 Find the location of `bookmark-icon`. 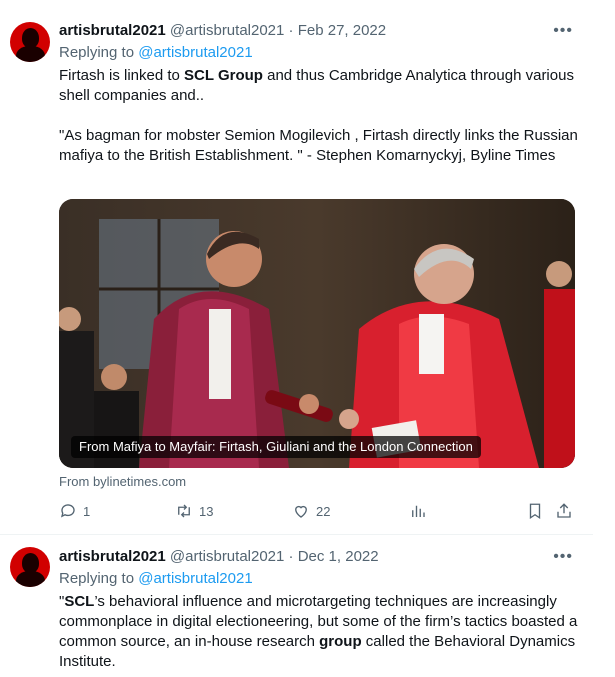

bookmark-icon is located at coordinates (535, 511).